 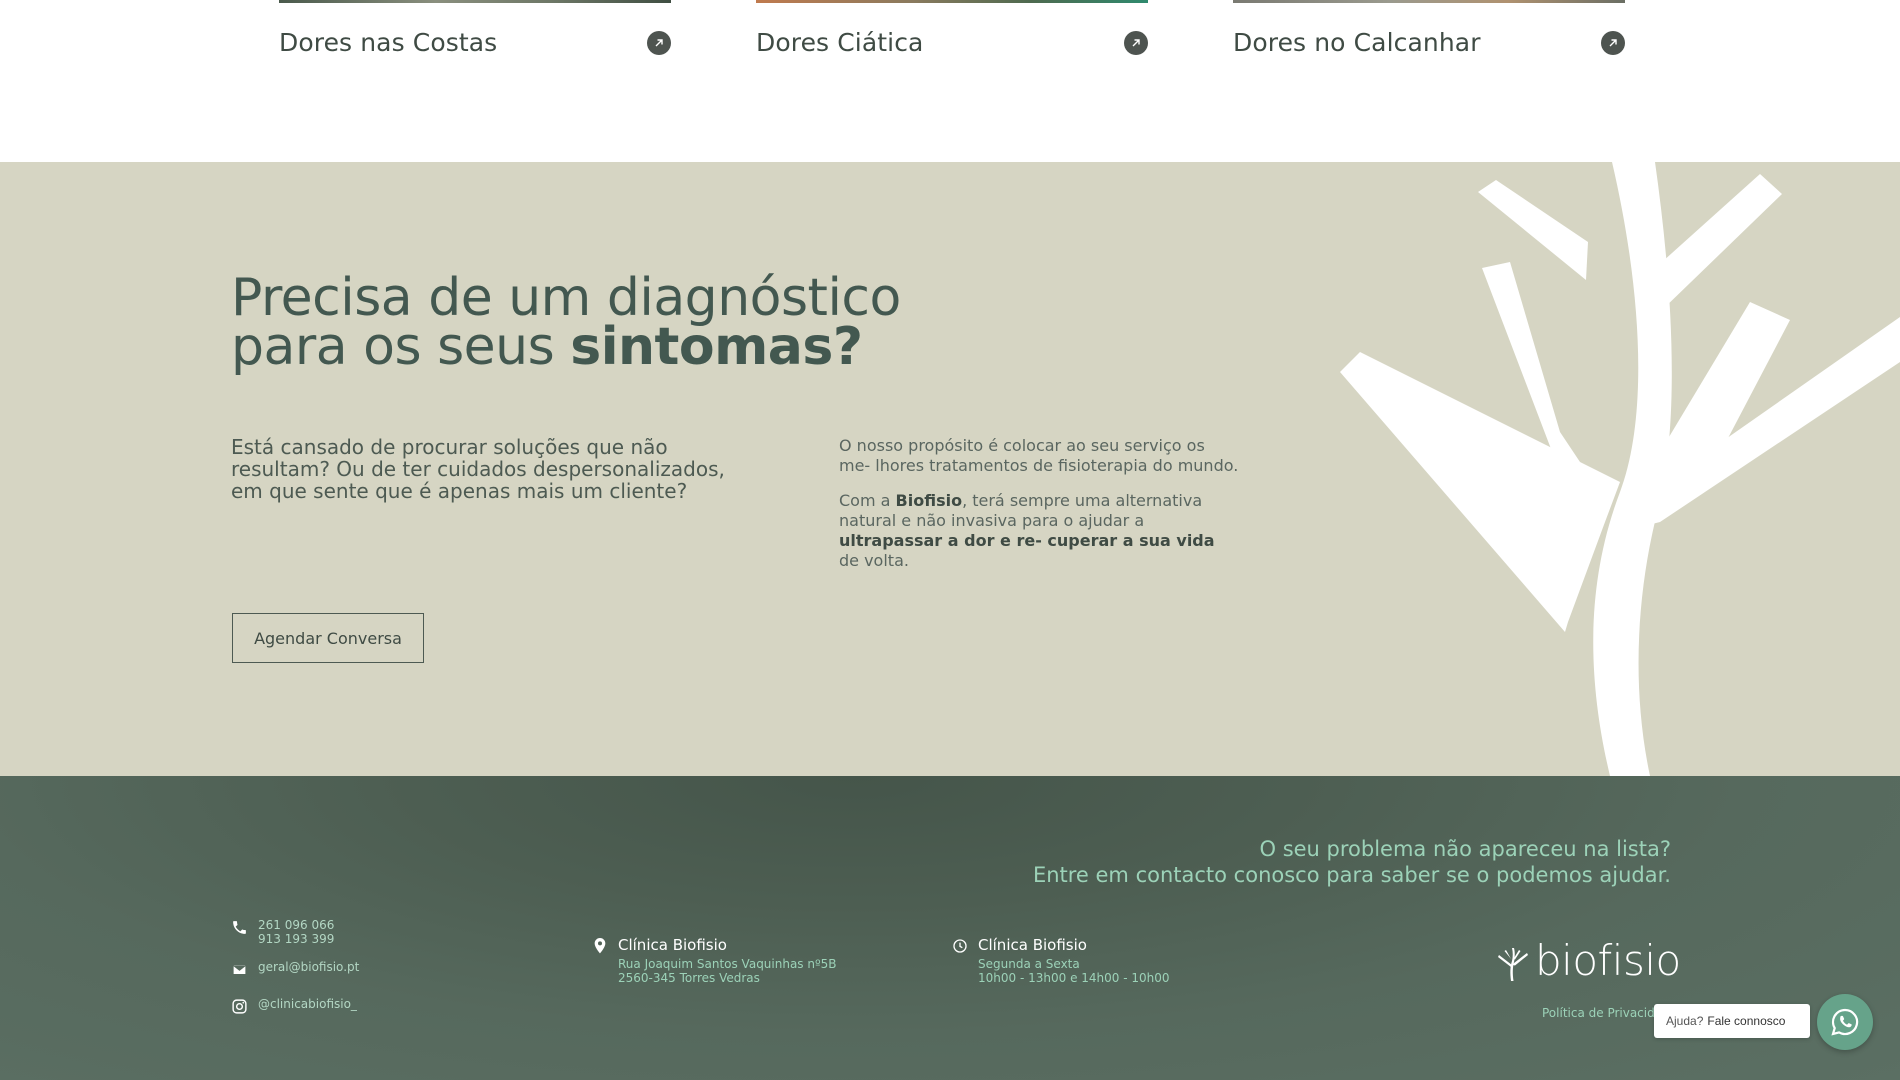 I want to click on mail-icon, so click(x=239, y=969).